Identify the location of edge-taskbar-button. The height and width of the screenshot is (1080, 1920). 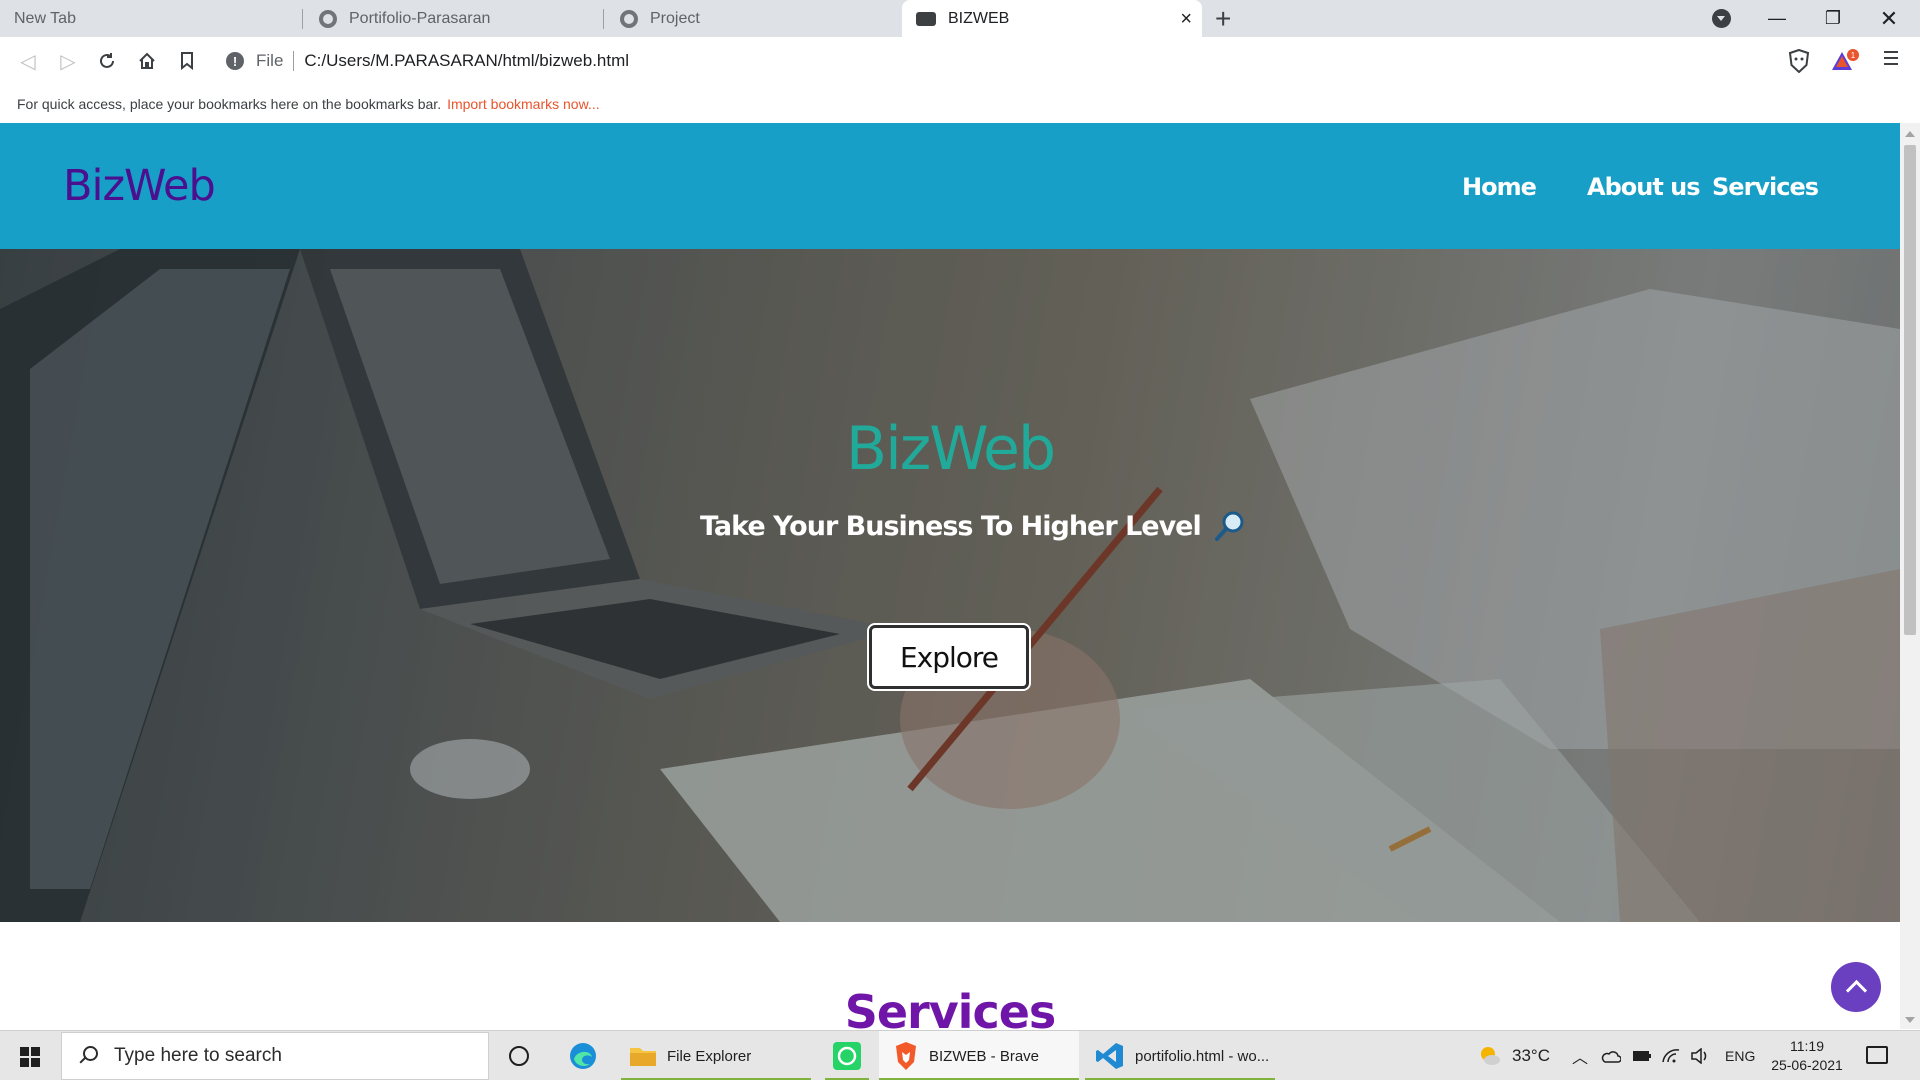
(583, 1055).